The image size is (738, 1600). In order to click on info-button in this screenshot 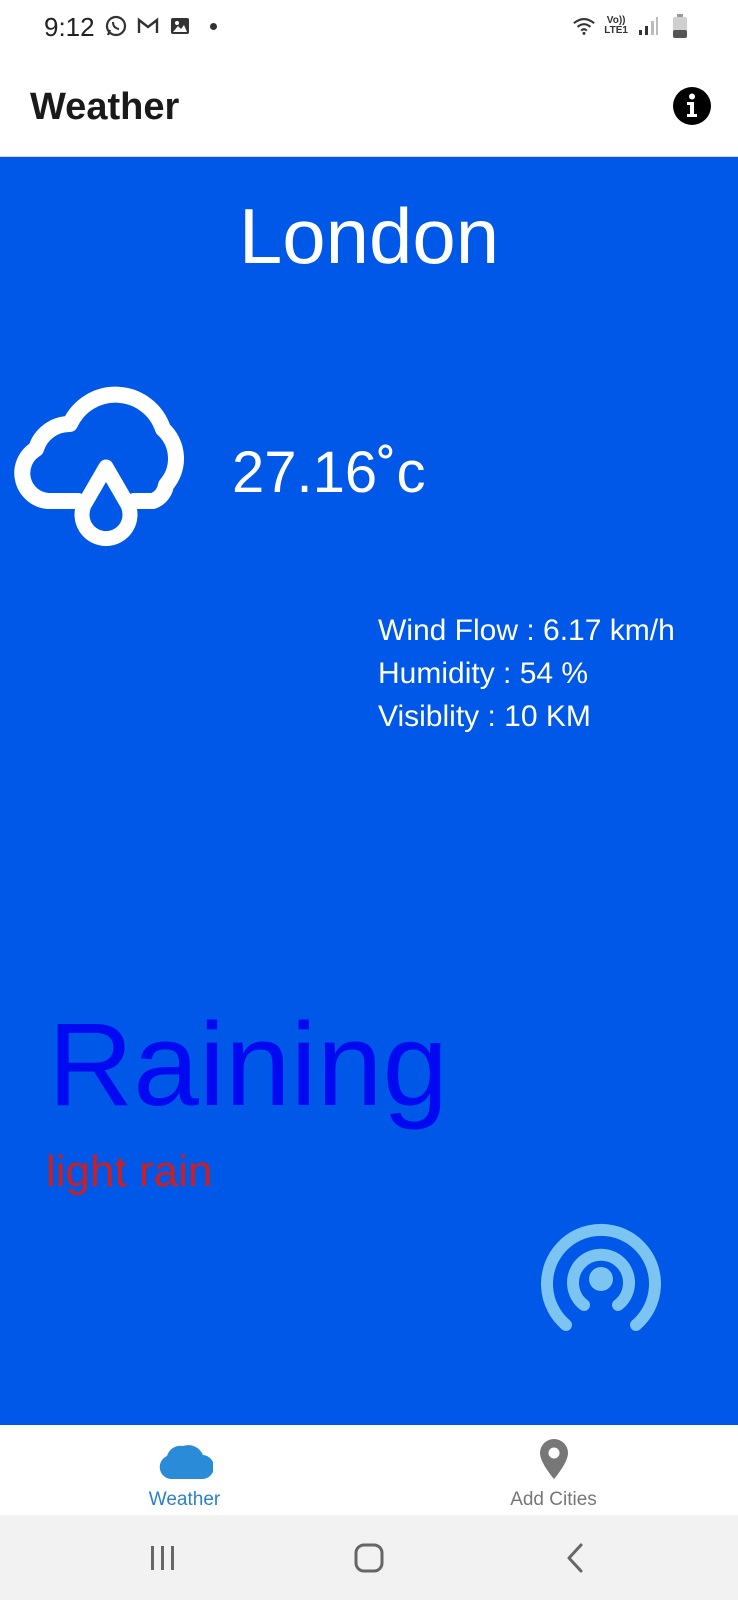, I will do `click(692, 106)`.